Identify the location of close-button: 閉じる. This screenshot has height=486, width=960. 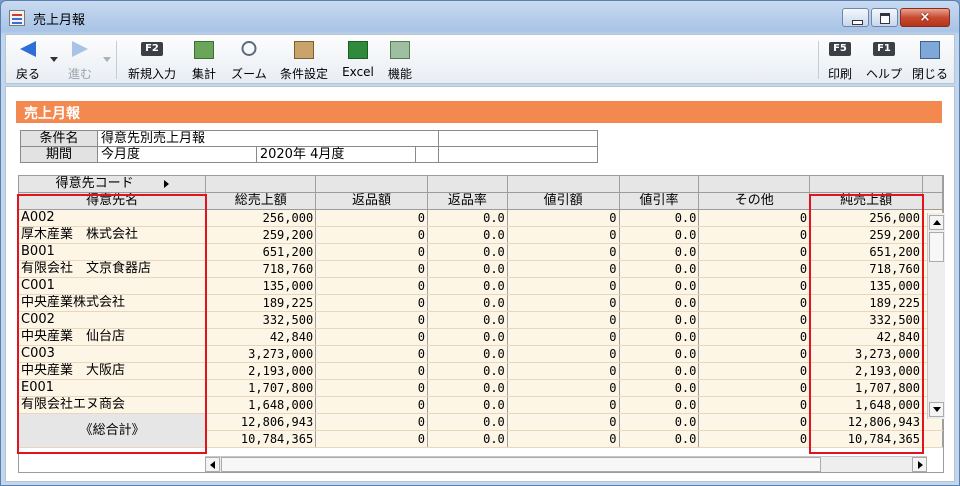
(930, 60).